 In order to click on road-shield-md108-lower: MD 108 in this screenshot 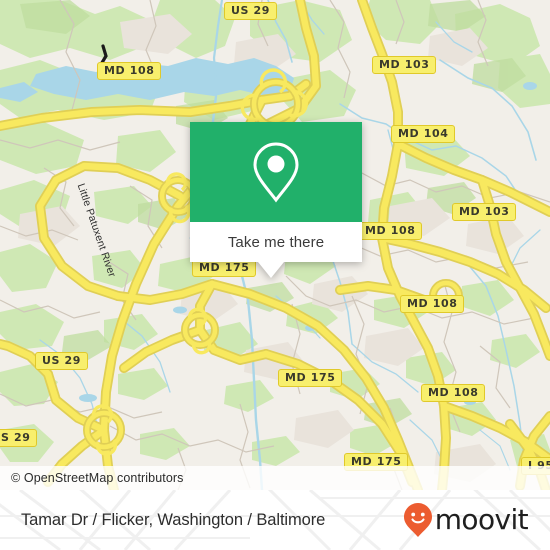, I will do `click(453, 393)`.